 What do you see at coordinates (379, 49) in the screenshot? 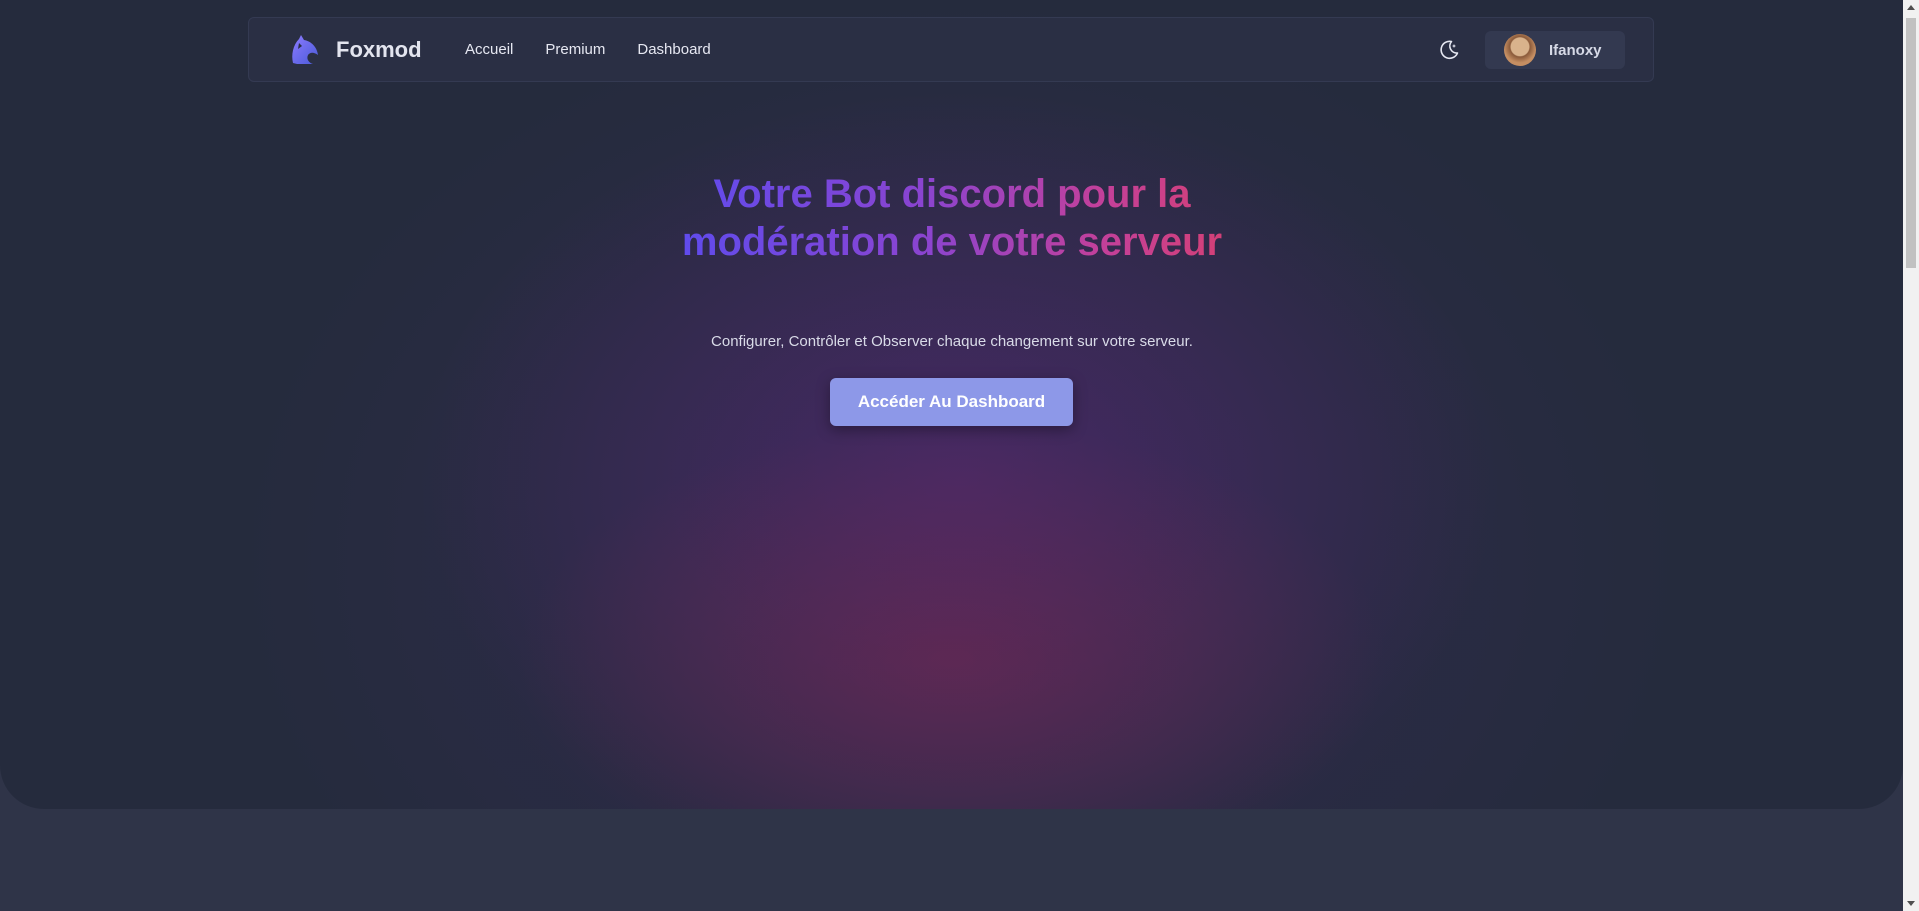
I see `brand-name: Foxmod` at bounding box center [379, 49].